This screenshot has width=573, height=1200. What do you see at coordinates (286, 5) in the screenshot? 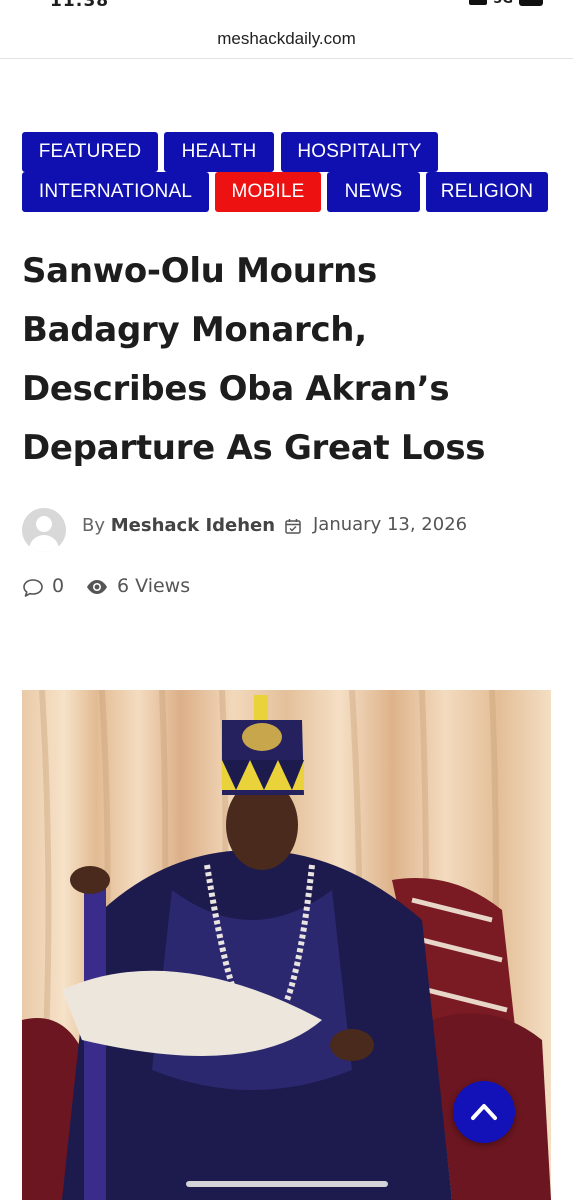
I see `status-bar: 11:38 5G` at bounding box center [286, 5].